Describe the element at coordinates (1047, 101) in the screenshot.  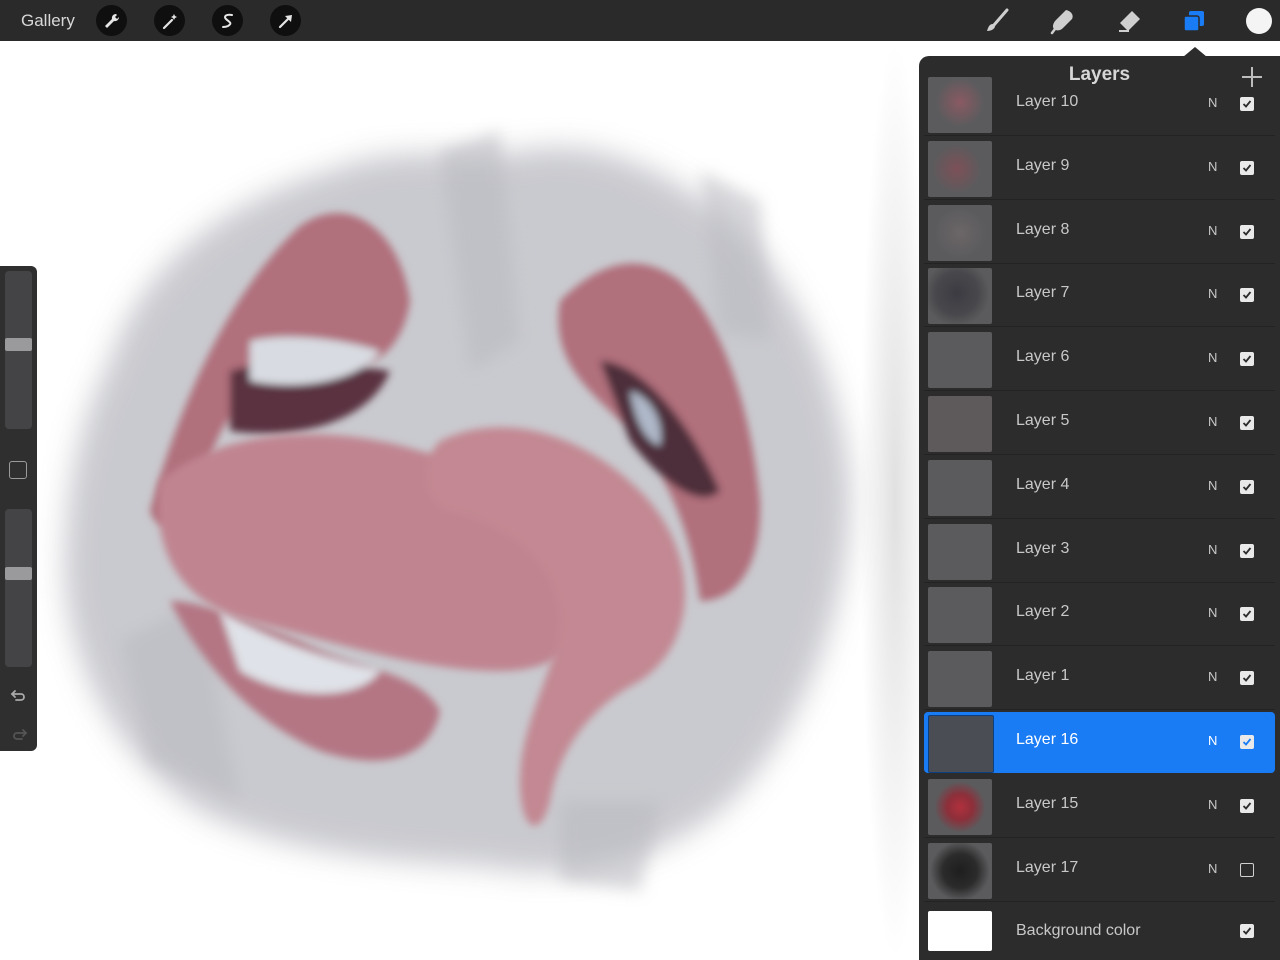
I see `layer-name: Layer 10` at that location.